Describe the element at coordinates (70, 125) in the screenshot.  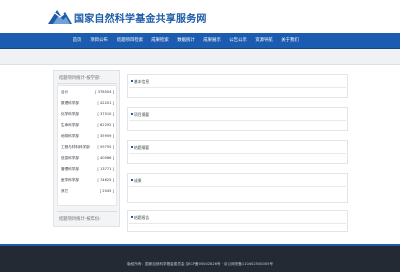
I see `department-name: 生命科学部` at that location.